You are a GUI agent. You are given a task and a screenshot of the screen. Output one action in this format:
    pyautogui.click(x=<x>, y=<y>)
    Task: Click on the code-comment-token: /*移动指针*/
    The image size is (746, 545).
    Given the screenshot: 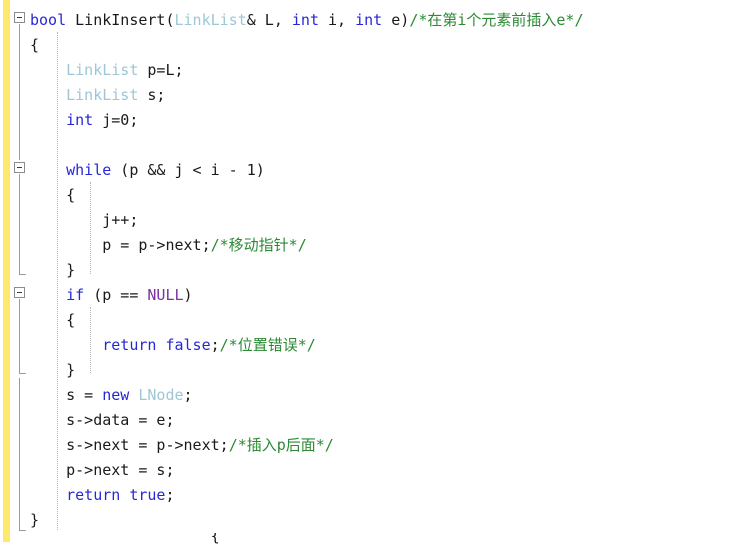 What is the action you would take?
    pyautogui.click(x=258, y=245)
    